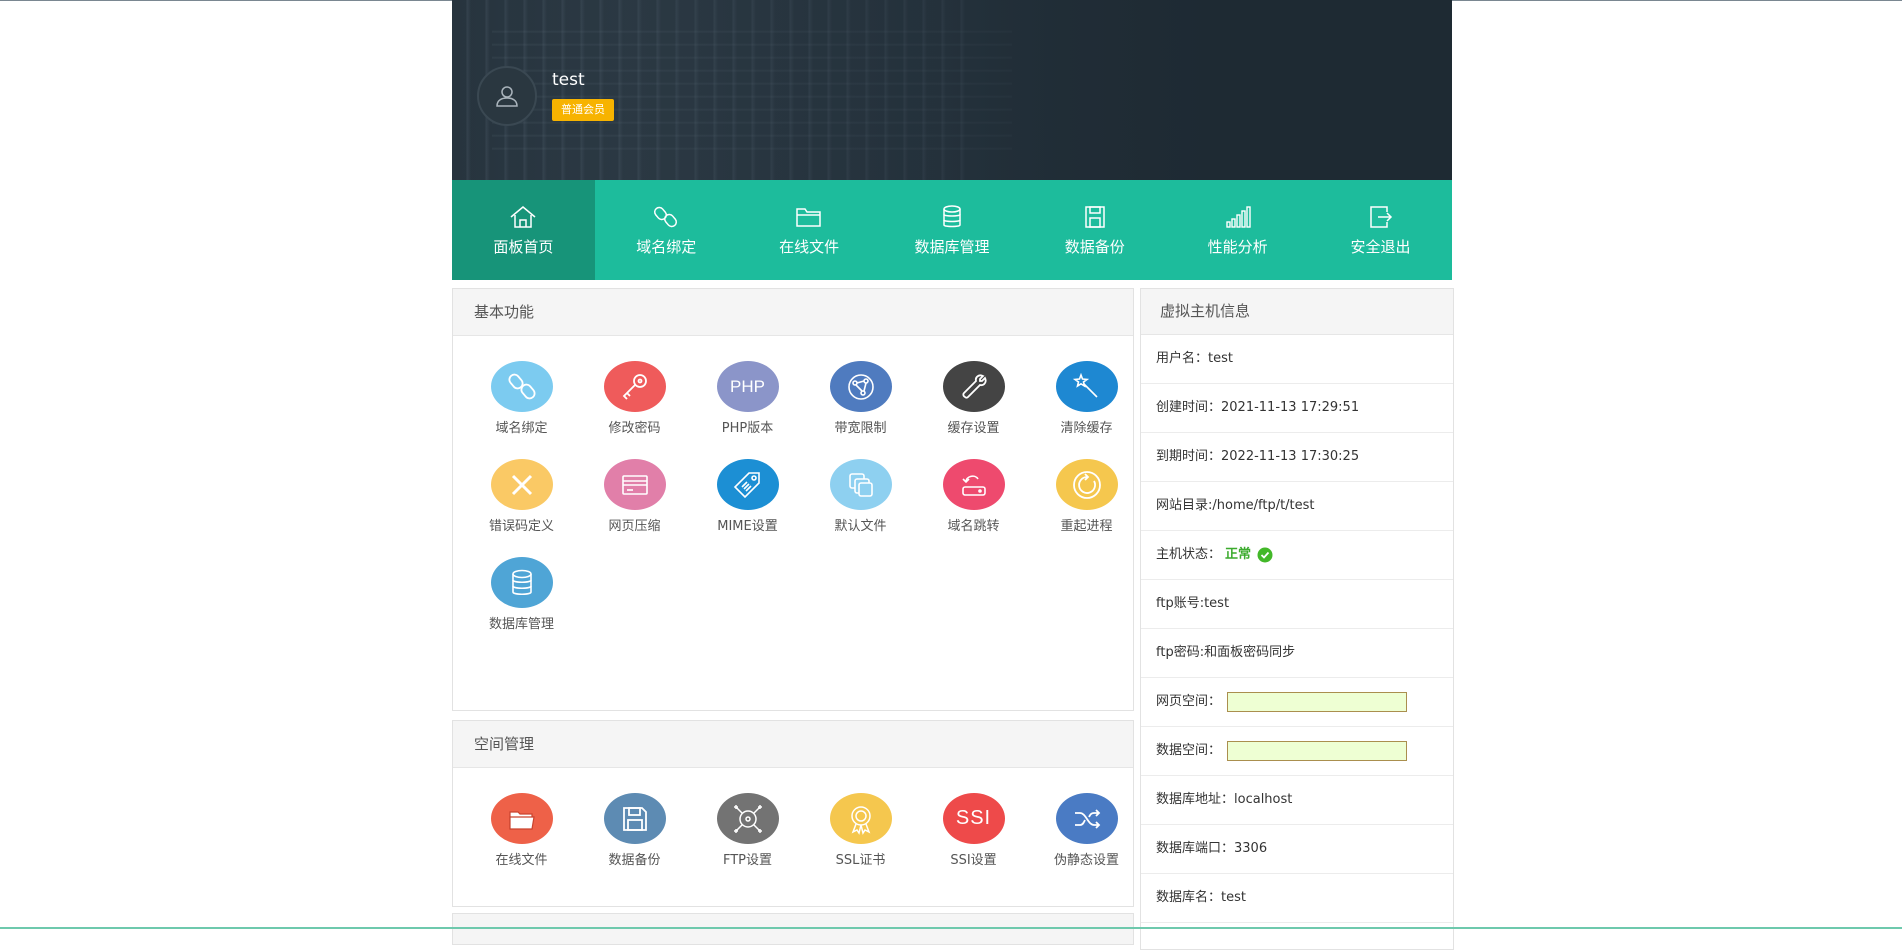  I want to click on tool-clear-cache: 清除缓存, so click(1086, 386).